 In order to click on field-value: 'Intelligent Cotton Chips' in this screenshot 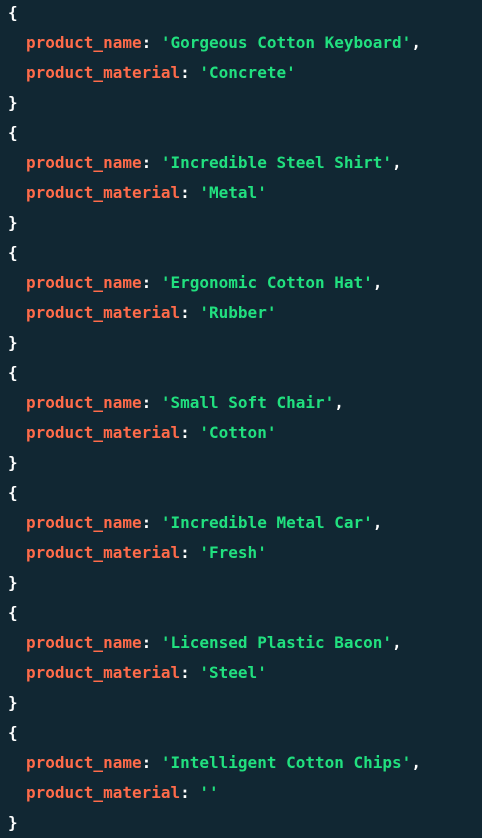, I will do `click(286, 762)`.